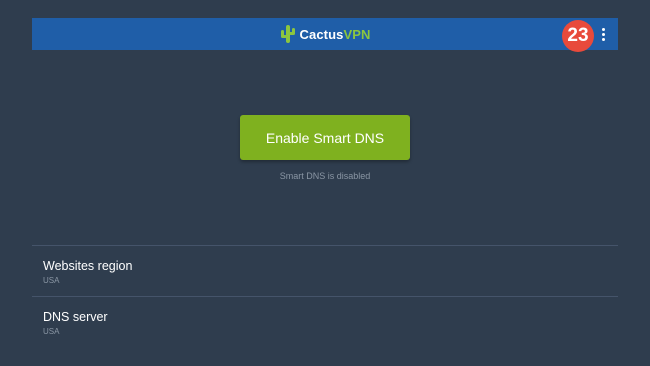 This screenshot has width=650, height=366. What do you see at coordinates (288, 34) in the screenshot?
I see `cactus-icon` at bounding box center [288, 34].